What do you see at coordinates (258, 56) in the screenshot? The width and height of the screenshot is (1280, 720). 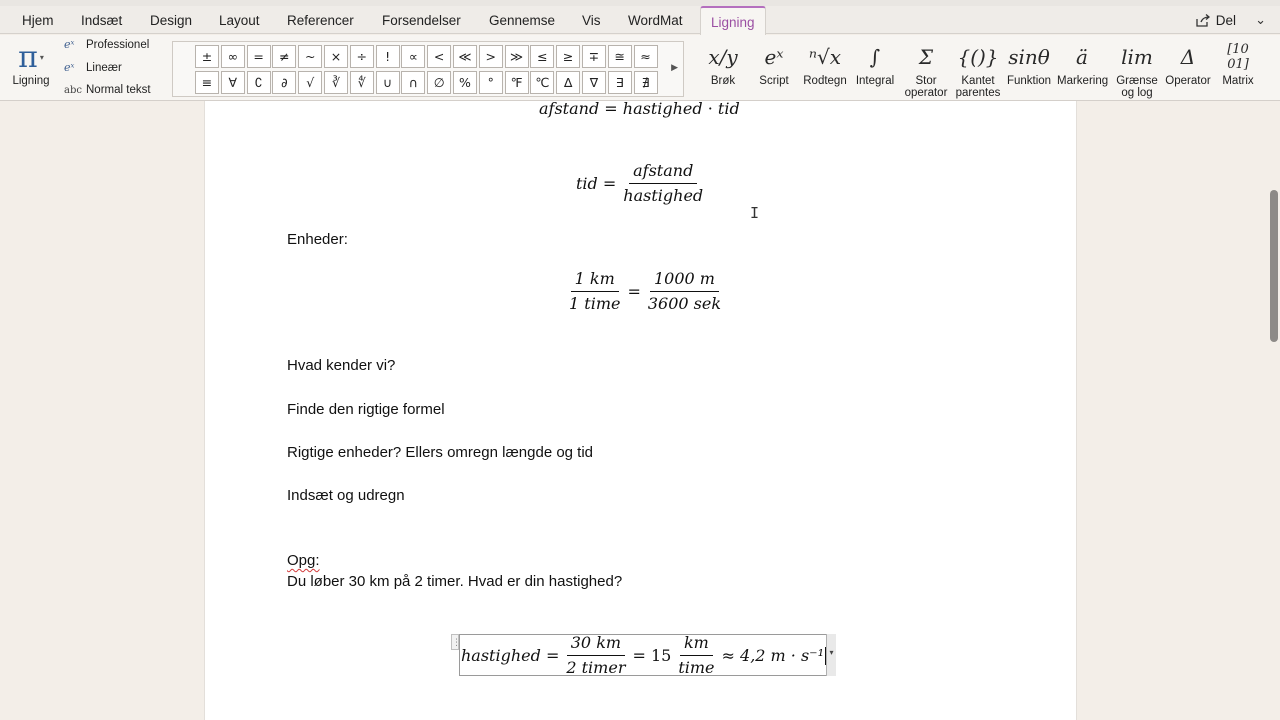 I see `symbol-button: =` at bounding box center [258, 56].